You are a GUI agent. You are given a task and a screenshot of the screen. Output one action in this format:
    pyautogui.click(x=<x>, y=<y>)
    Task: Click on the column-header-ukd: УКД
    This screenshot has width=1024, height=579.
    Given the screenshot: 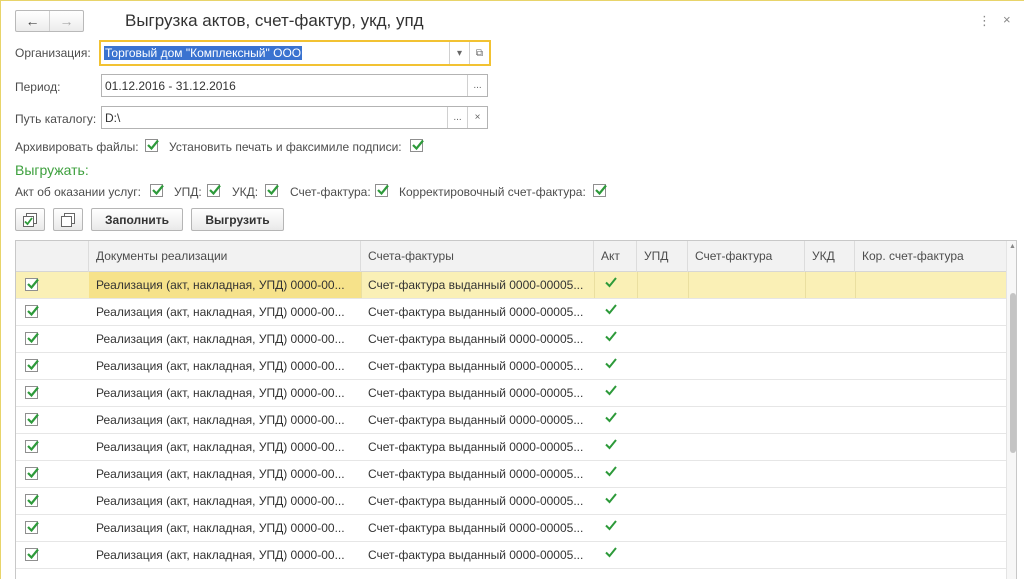 What is the action you would take?
    pyautogui.click(x=830, y=256)
    